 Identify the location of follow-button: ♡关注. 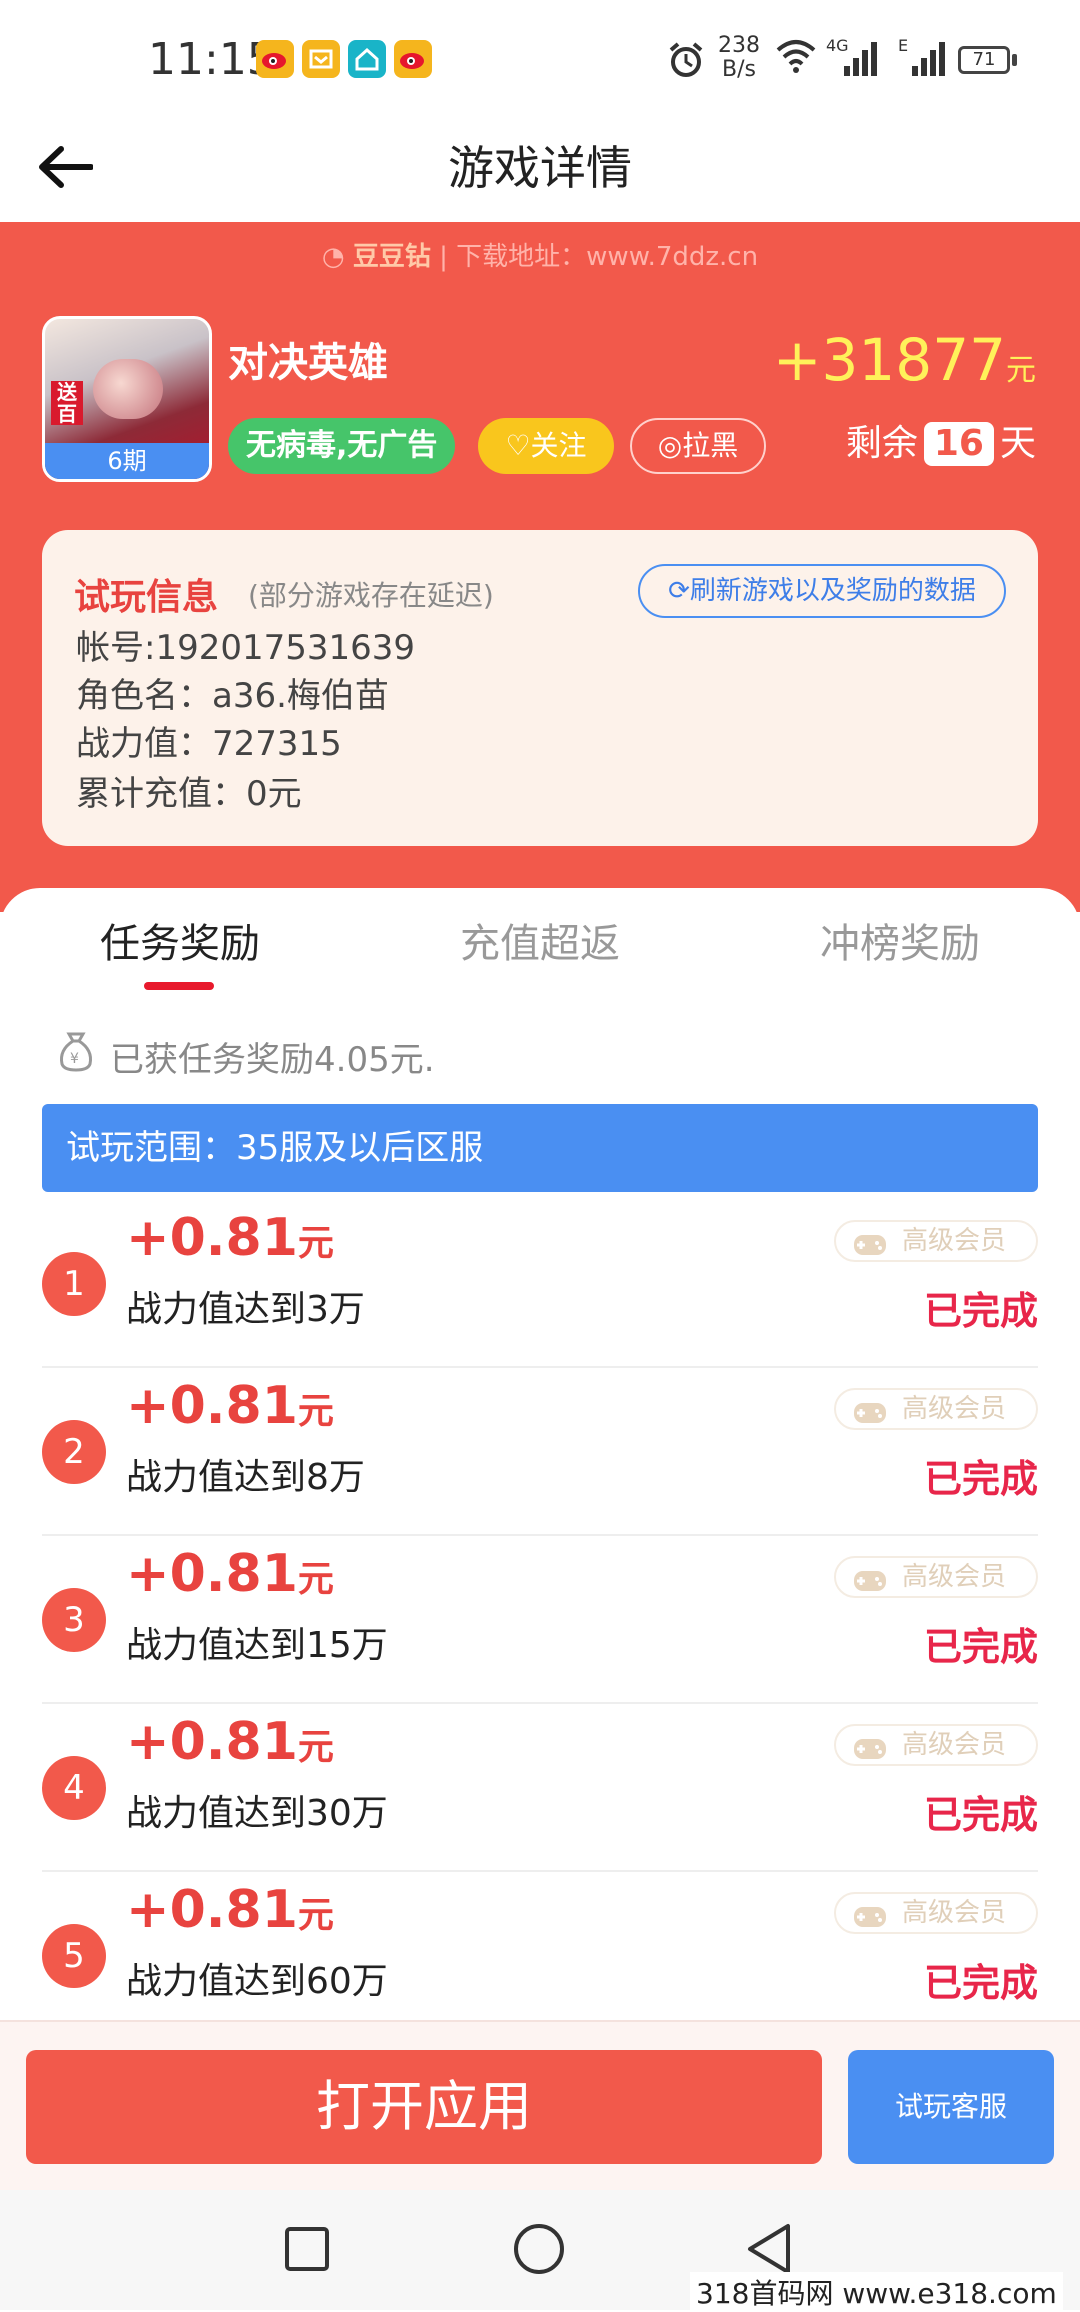
(546, 446).